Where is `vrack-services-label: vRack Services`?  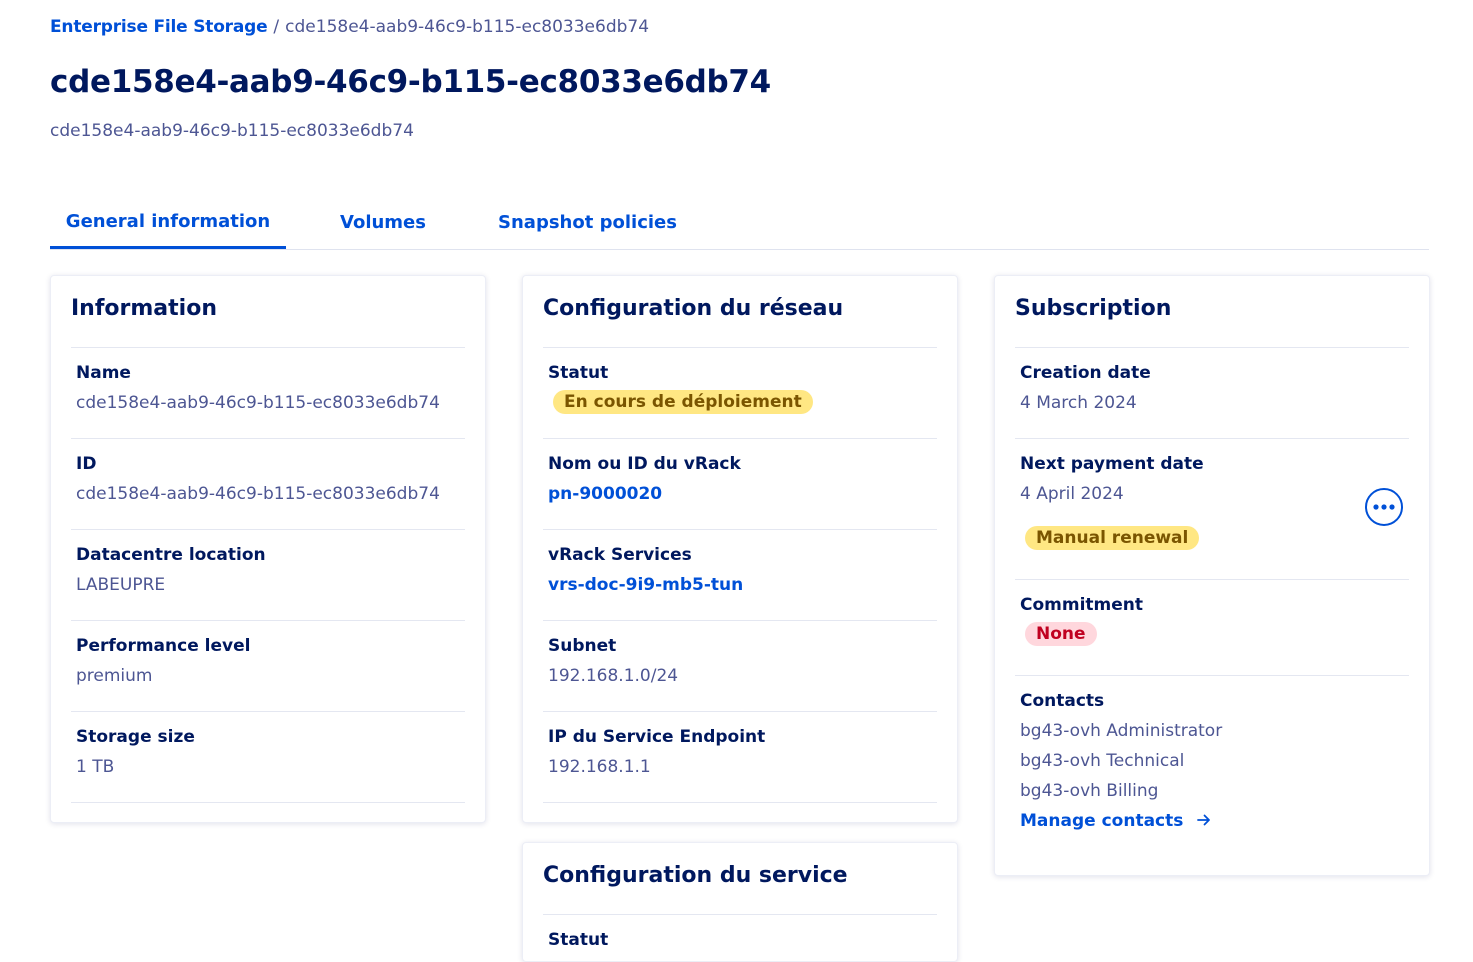
vrack-services-label: vRack Services is located at coordinates (620, 555).